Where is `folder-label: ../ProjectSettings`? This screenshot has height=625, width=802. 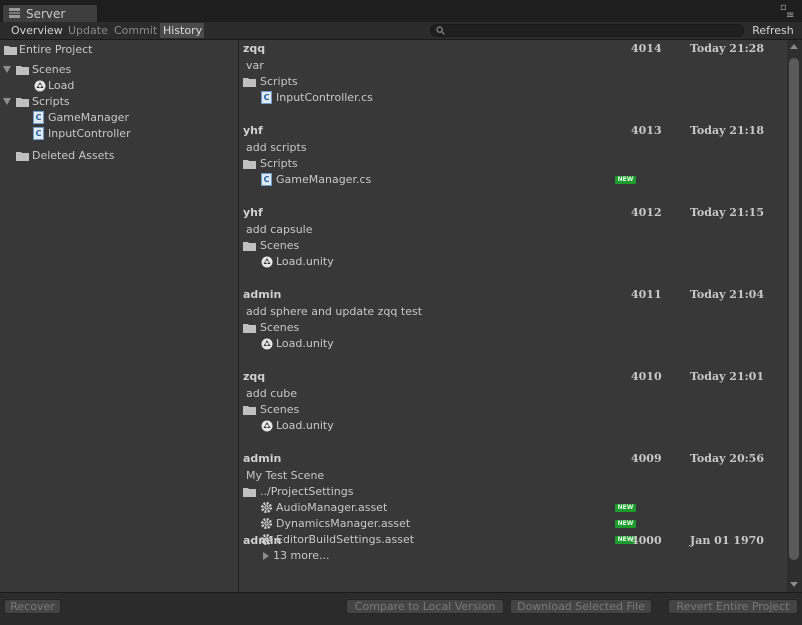 folder-label: ../ProjectSettings is located at coordinates (307, 491).